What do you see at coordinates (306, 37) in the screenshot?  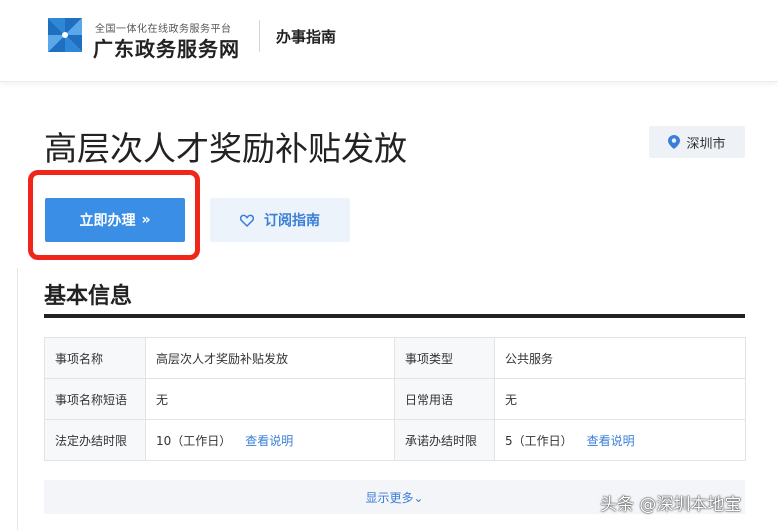 I see `header-section-title: 办事指南` at bounding box center [306, 37].